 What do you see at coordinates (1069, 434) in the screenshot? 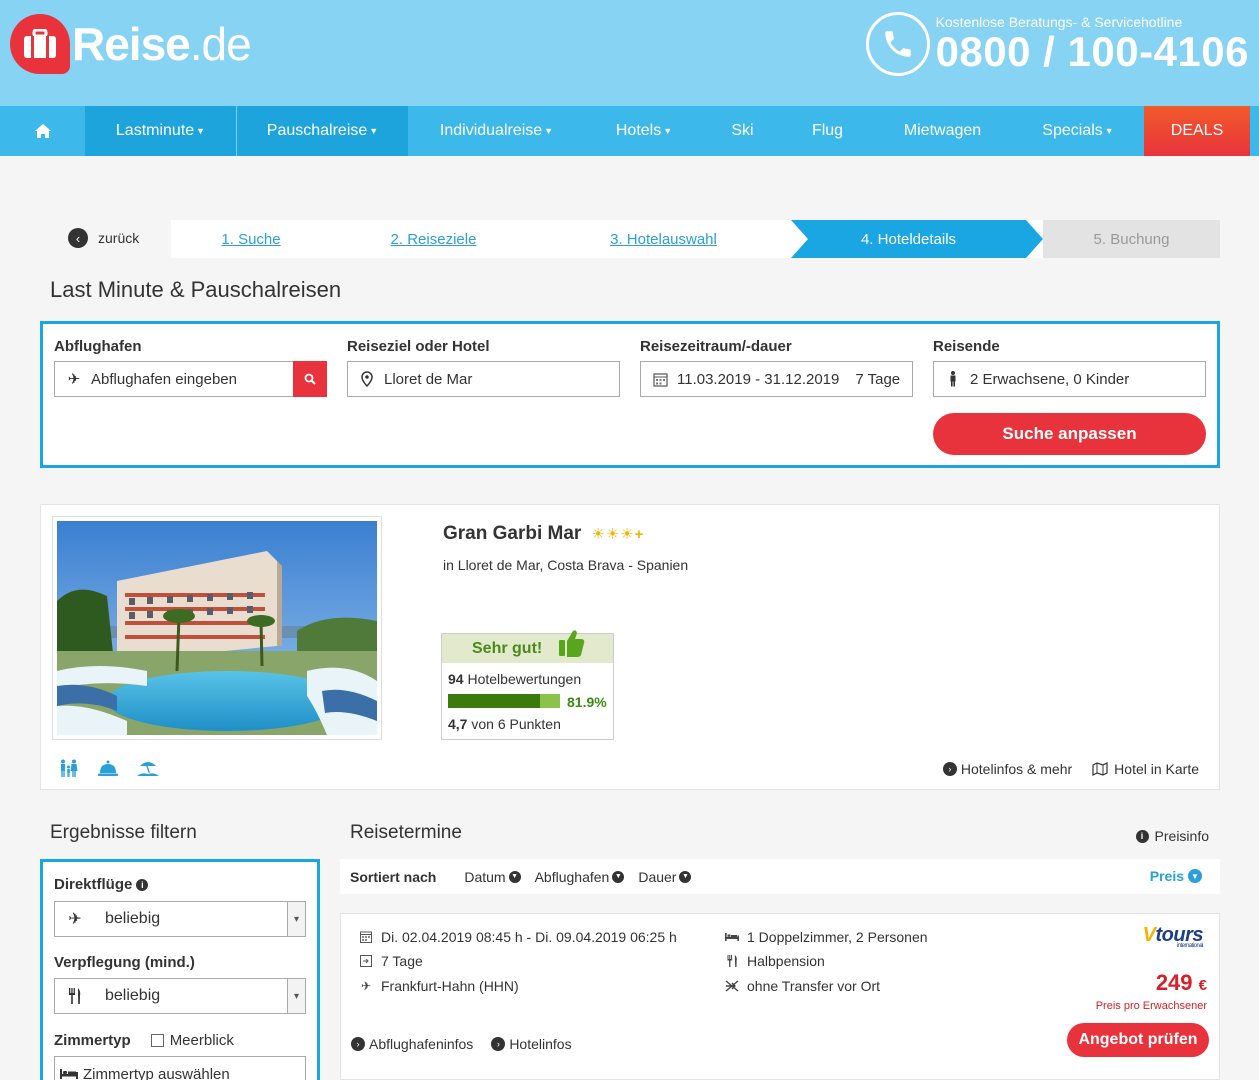
I see `adjust-search-button: Suche anpassen` at bounding box center [1069, 434].